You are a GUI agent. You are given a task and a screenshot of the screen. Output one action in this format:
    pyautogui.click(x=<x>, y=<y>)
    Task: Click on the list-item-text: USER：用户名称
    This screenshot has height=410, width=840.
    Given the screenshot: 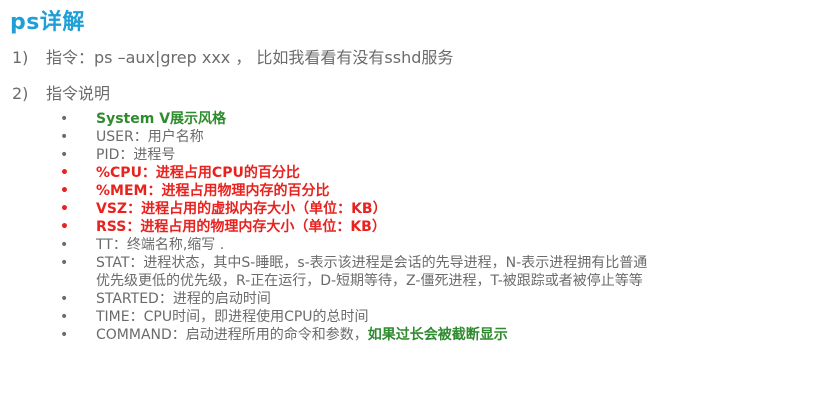 What is the action you would take?
    pyautogui.click(x=150, y=137)
    